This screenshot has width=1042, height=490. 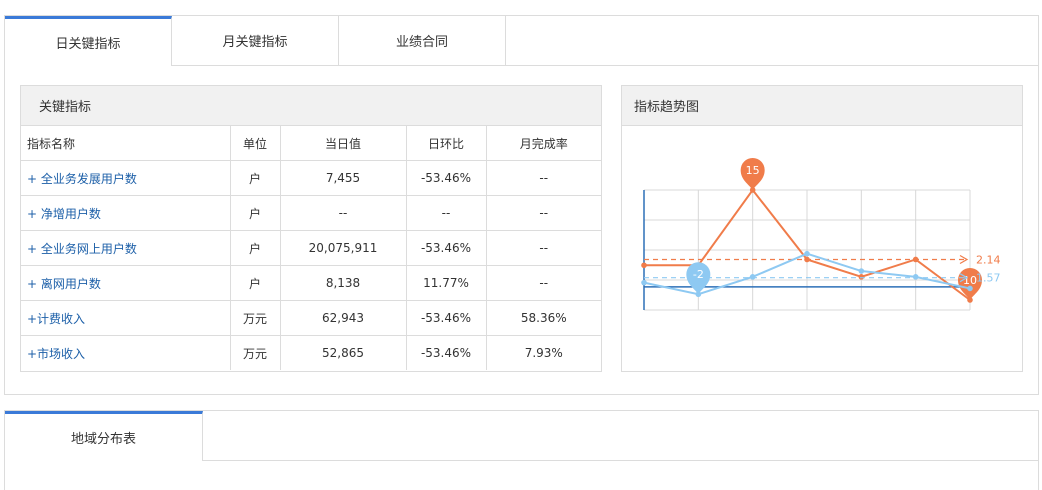 What do you see at coordinates (446, 213) in the screenshot?
I see `kpi-dod: --` at bounding box center [446, 213].